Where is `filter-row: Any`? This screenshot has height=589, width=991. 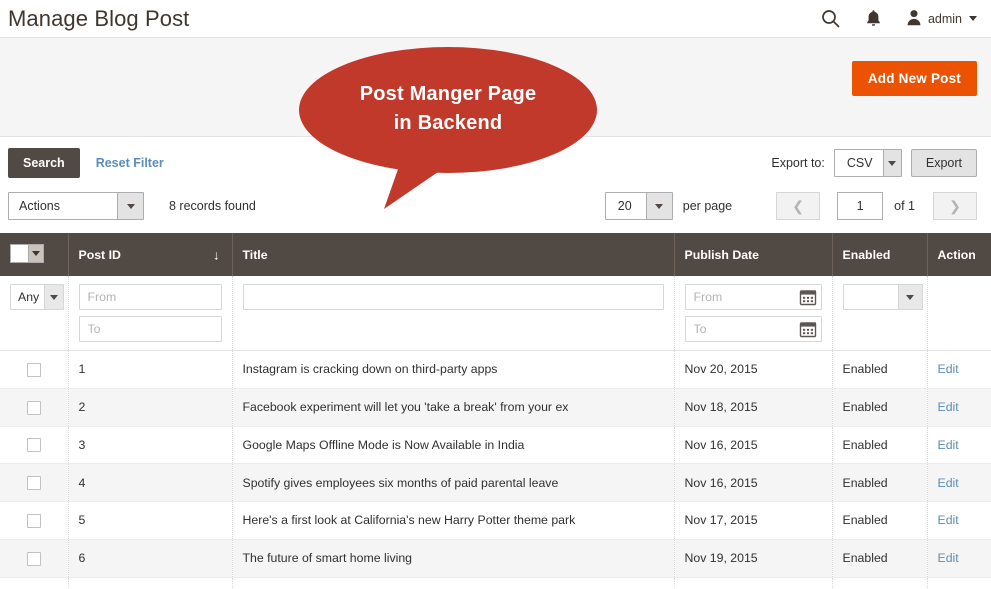
filter-row: Any is located at coordinates (495, 313).